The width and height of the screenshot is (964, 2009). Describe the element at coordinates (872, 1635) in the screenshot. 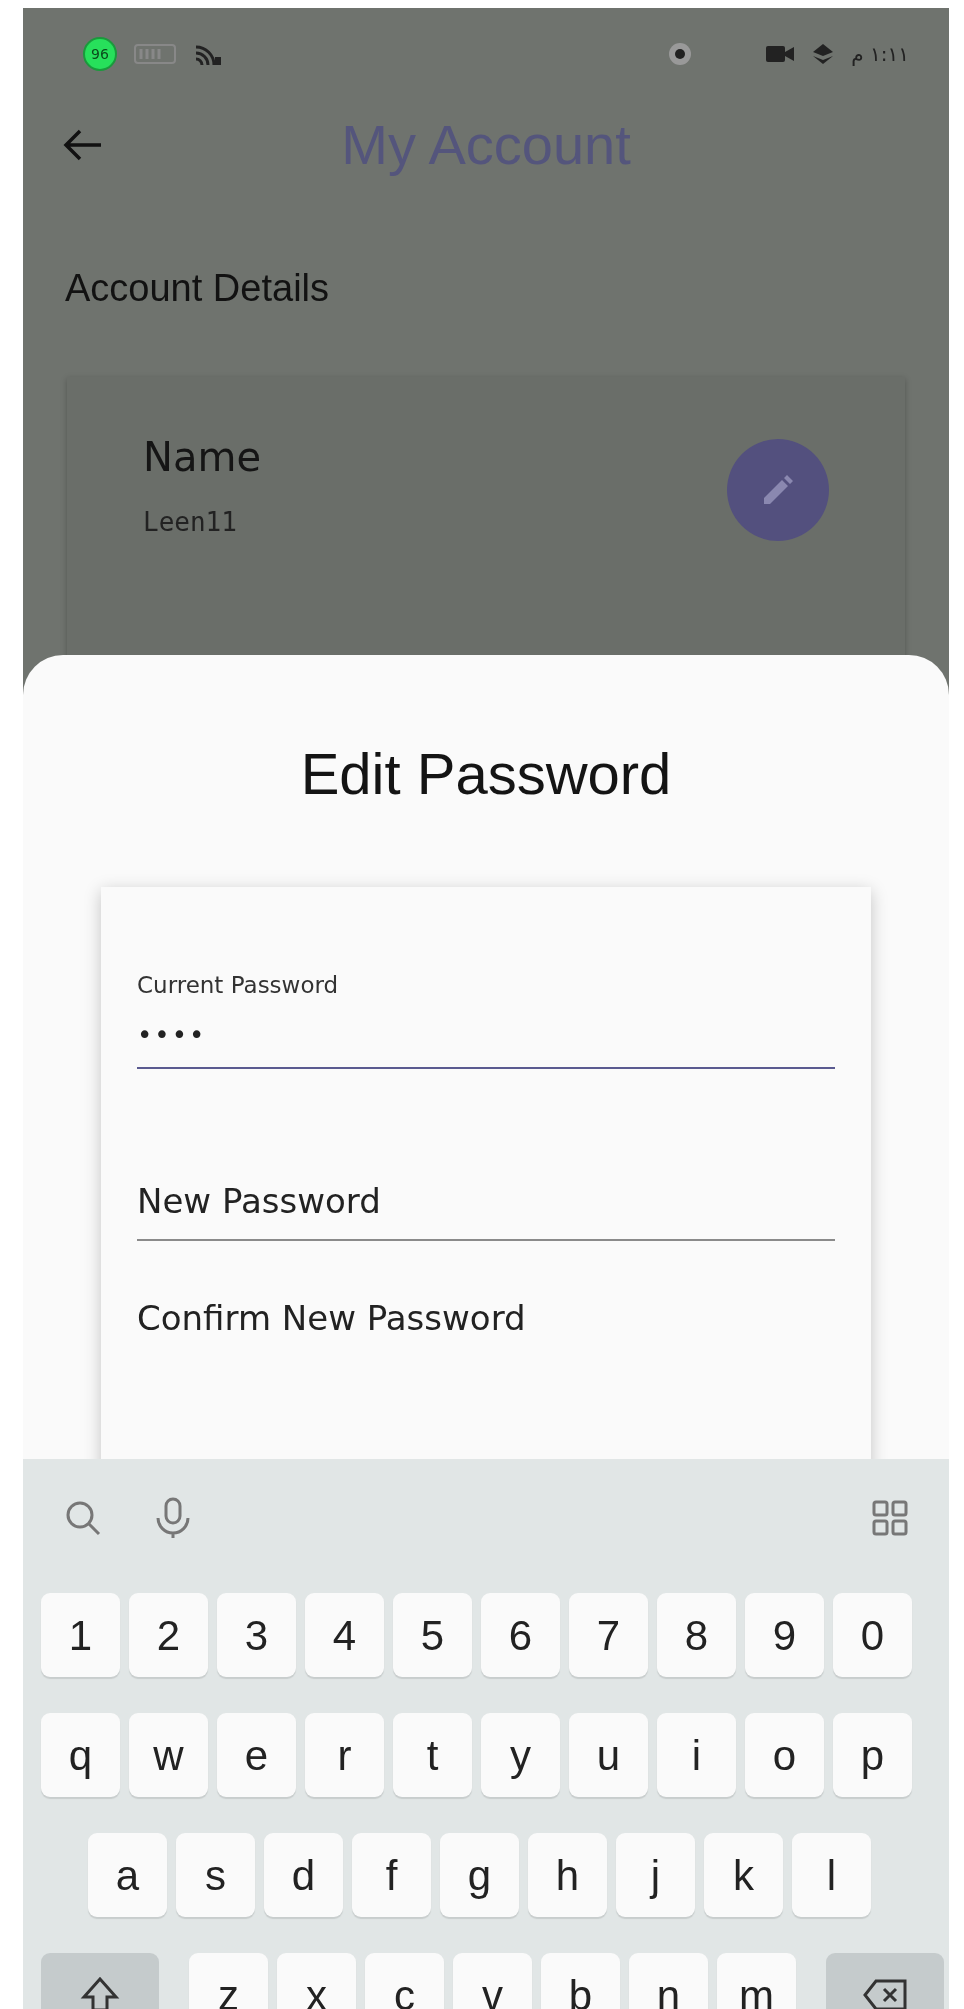

I see `keyboard-key: 0` at that location.